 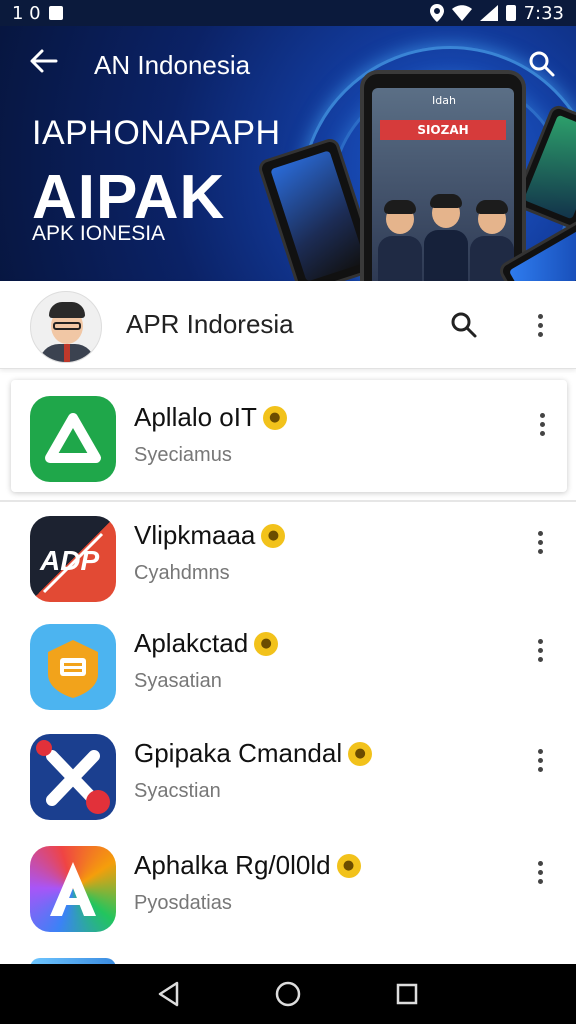 I want to click on recents-square-icon, so click(x=407, y=994).